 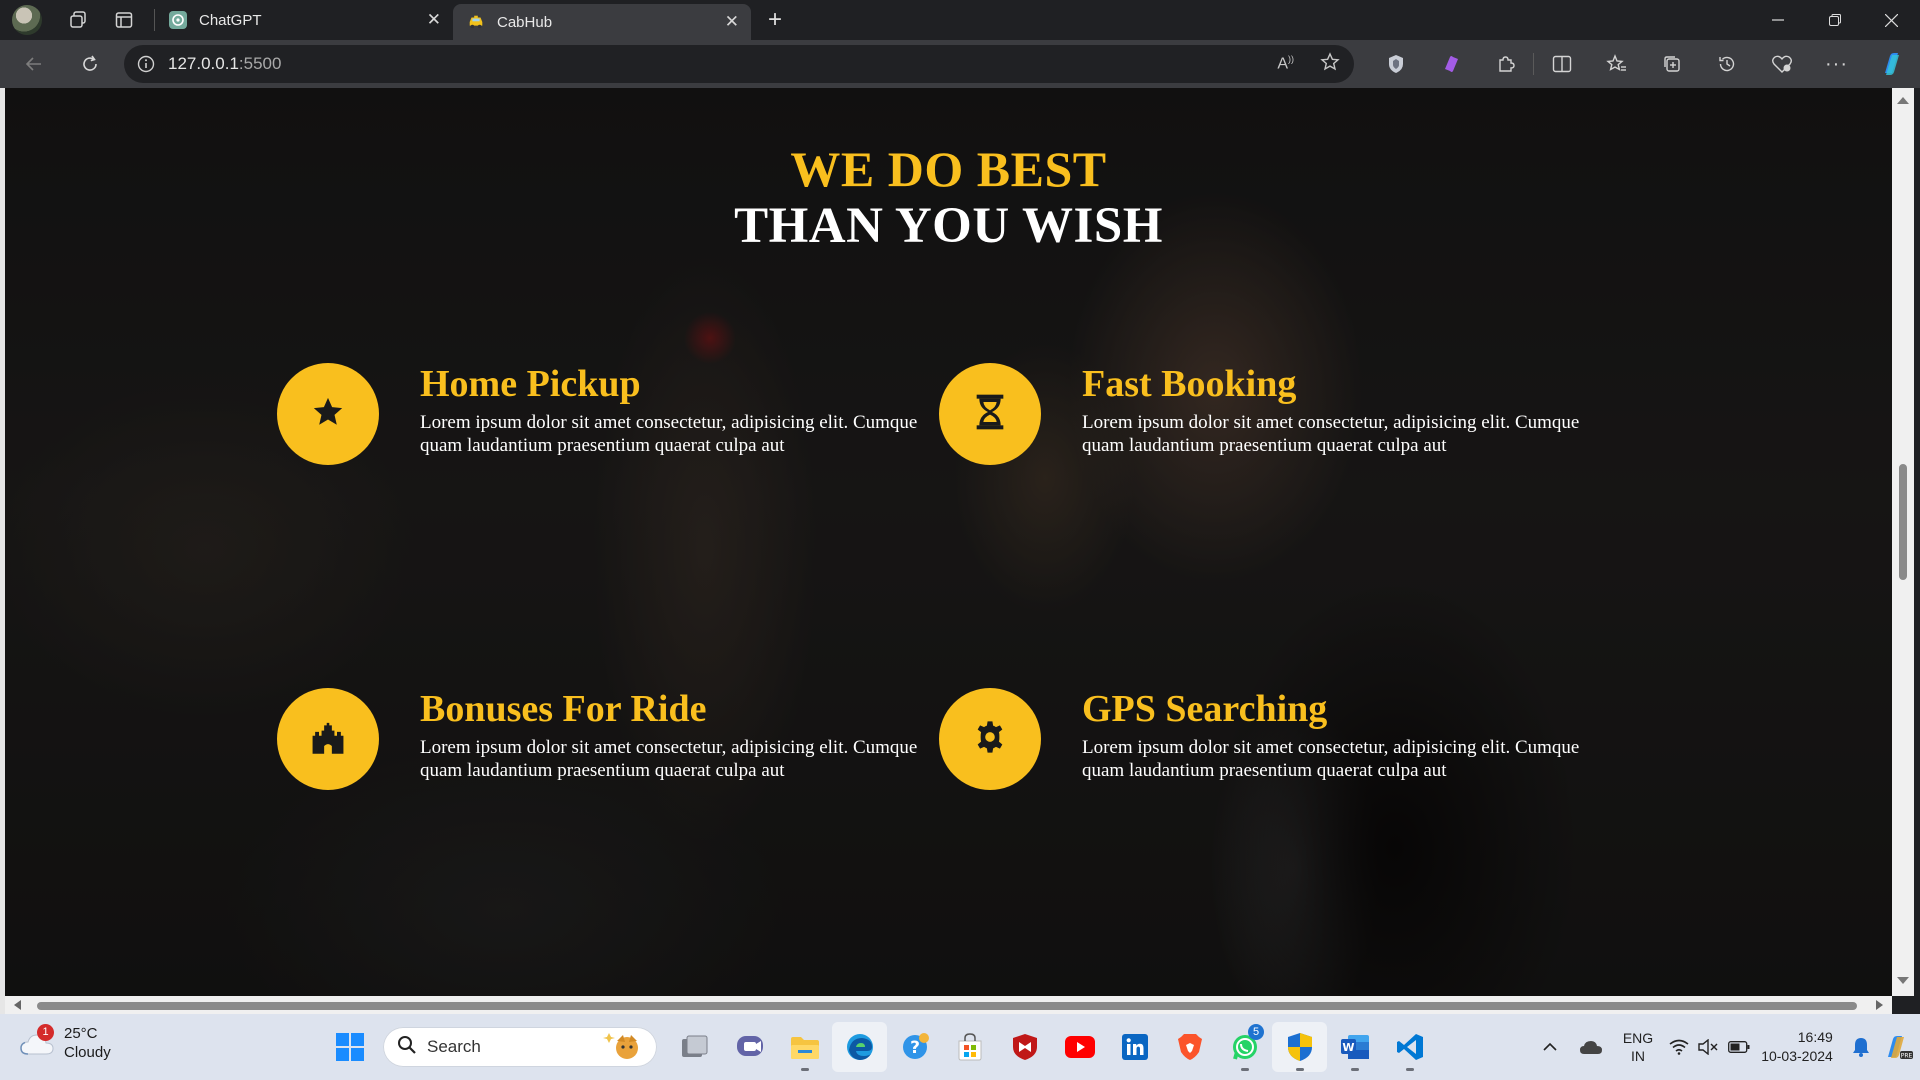 What do you see at coordinates (454, 1046) in the screenshot?
I see `search-placeholder: Search` at bounding box center [454, 1046].